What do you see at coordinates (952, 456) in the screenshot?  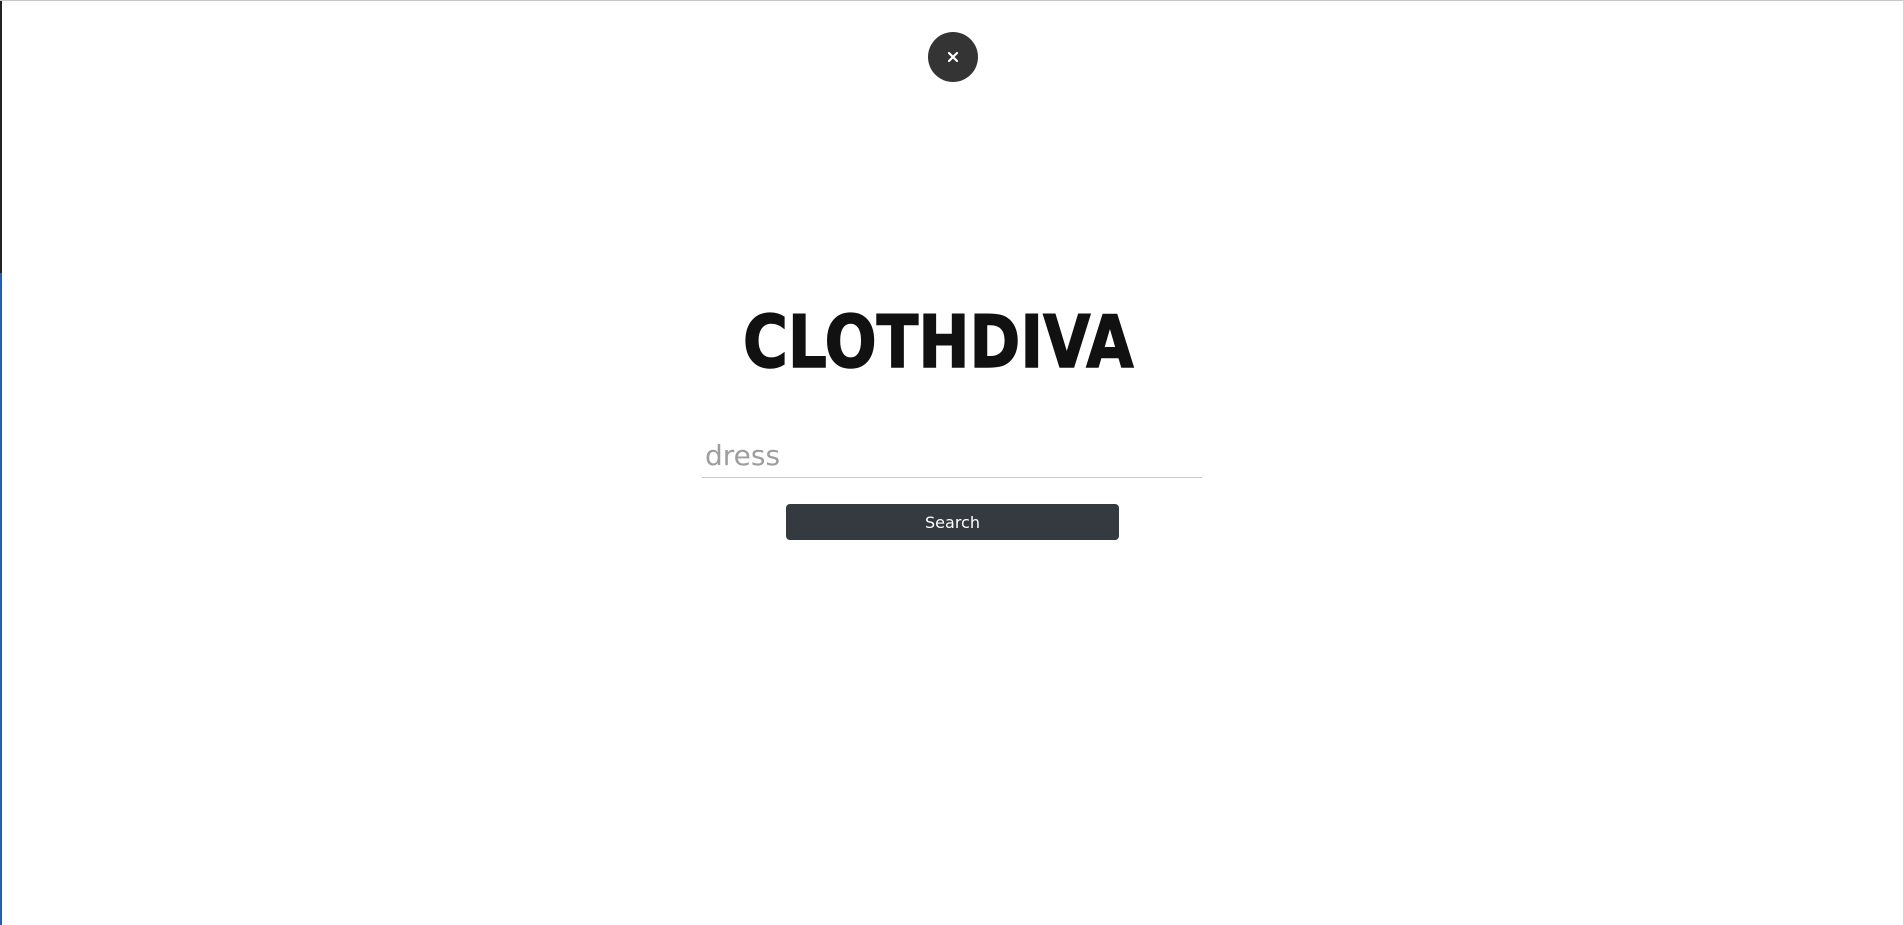 I see `search-input` at bounding box center [952, 456].